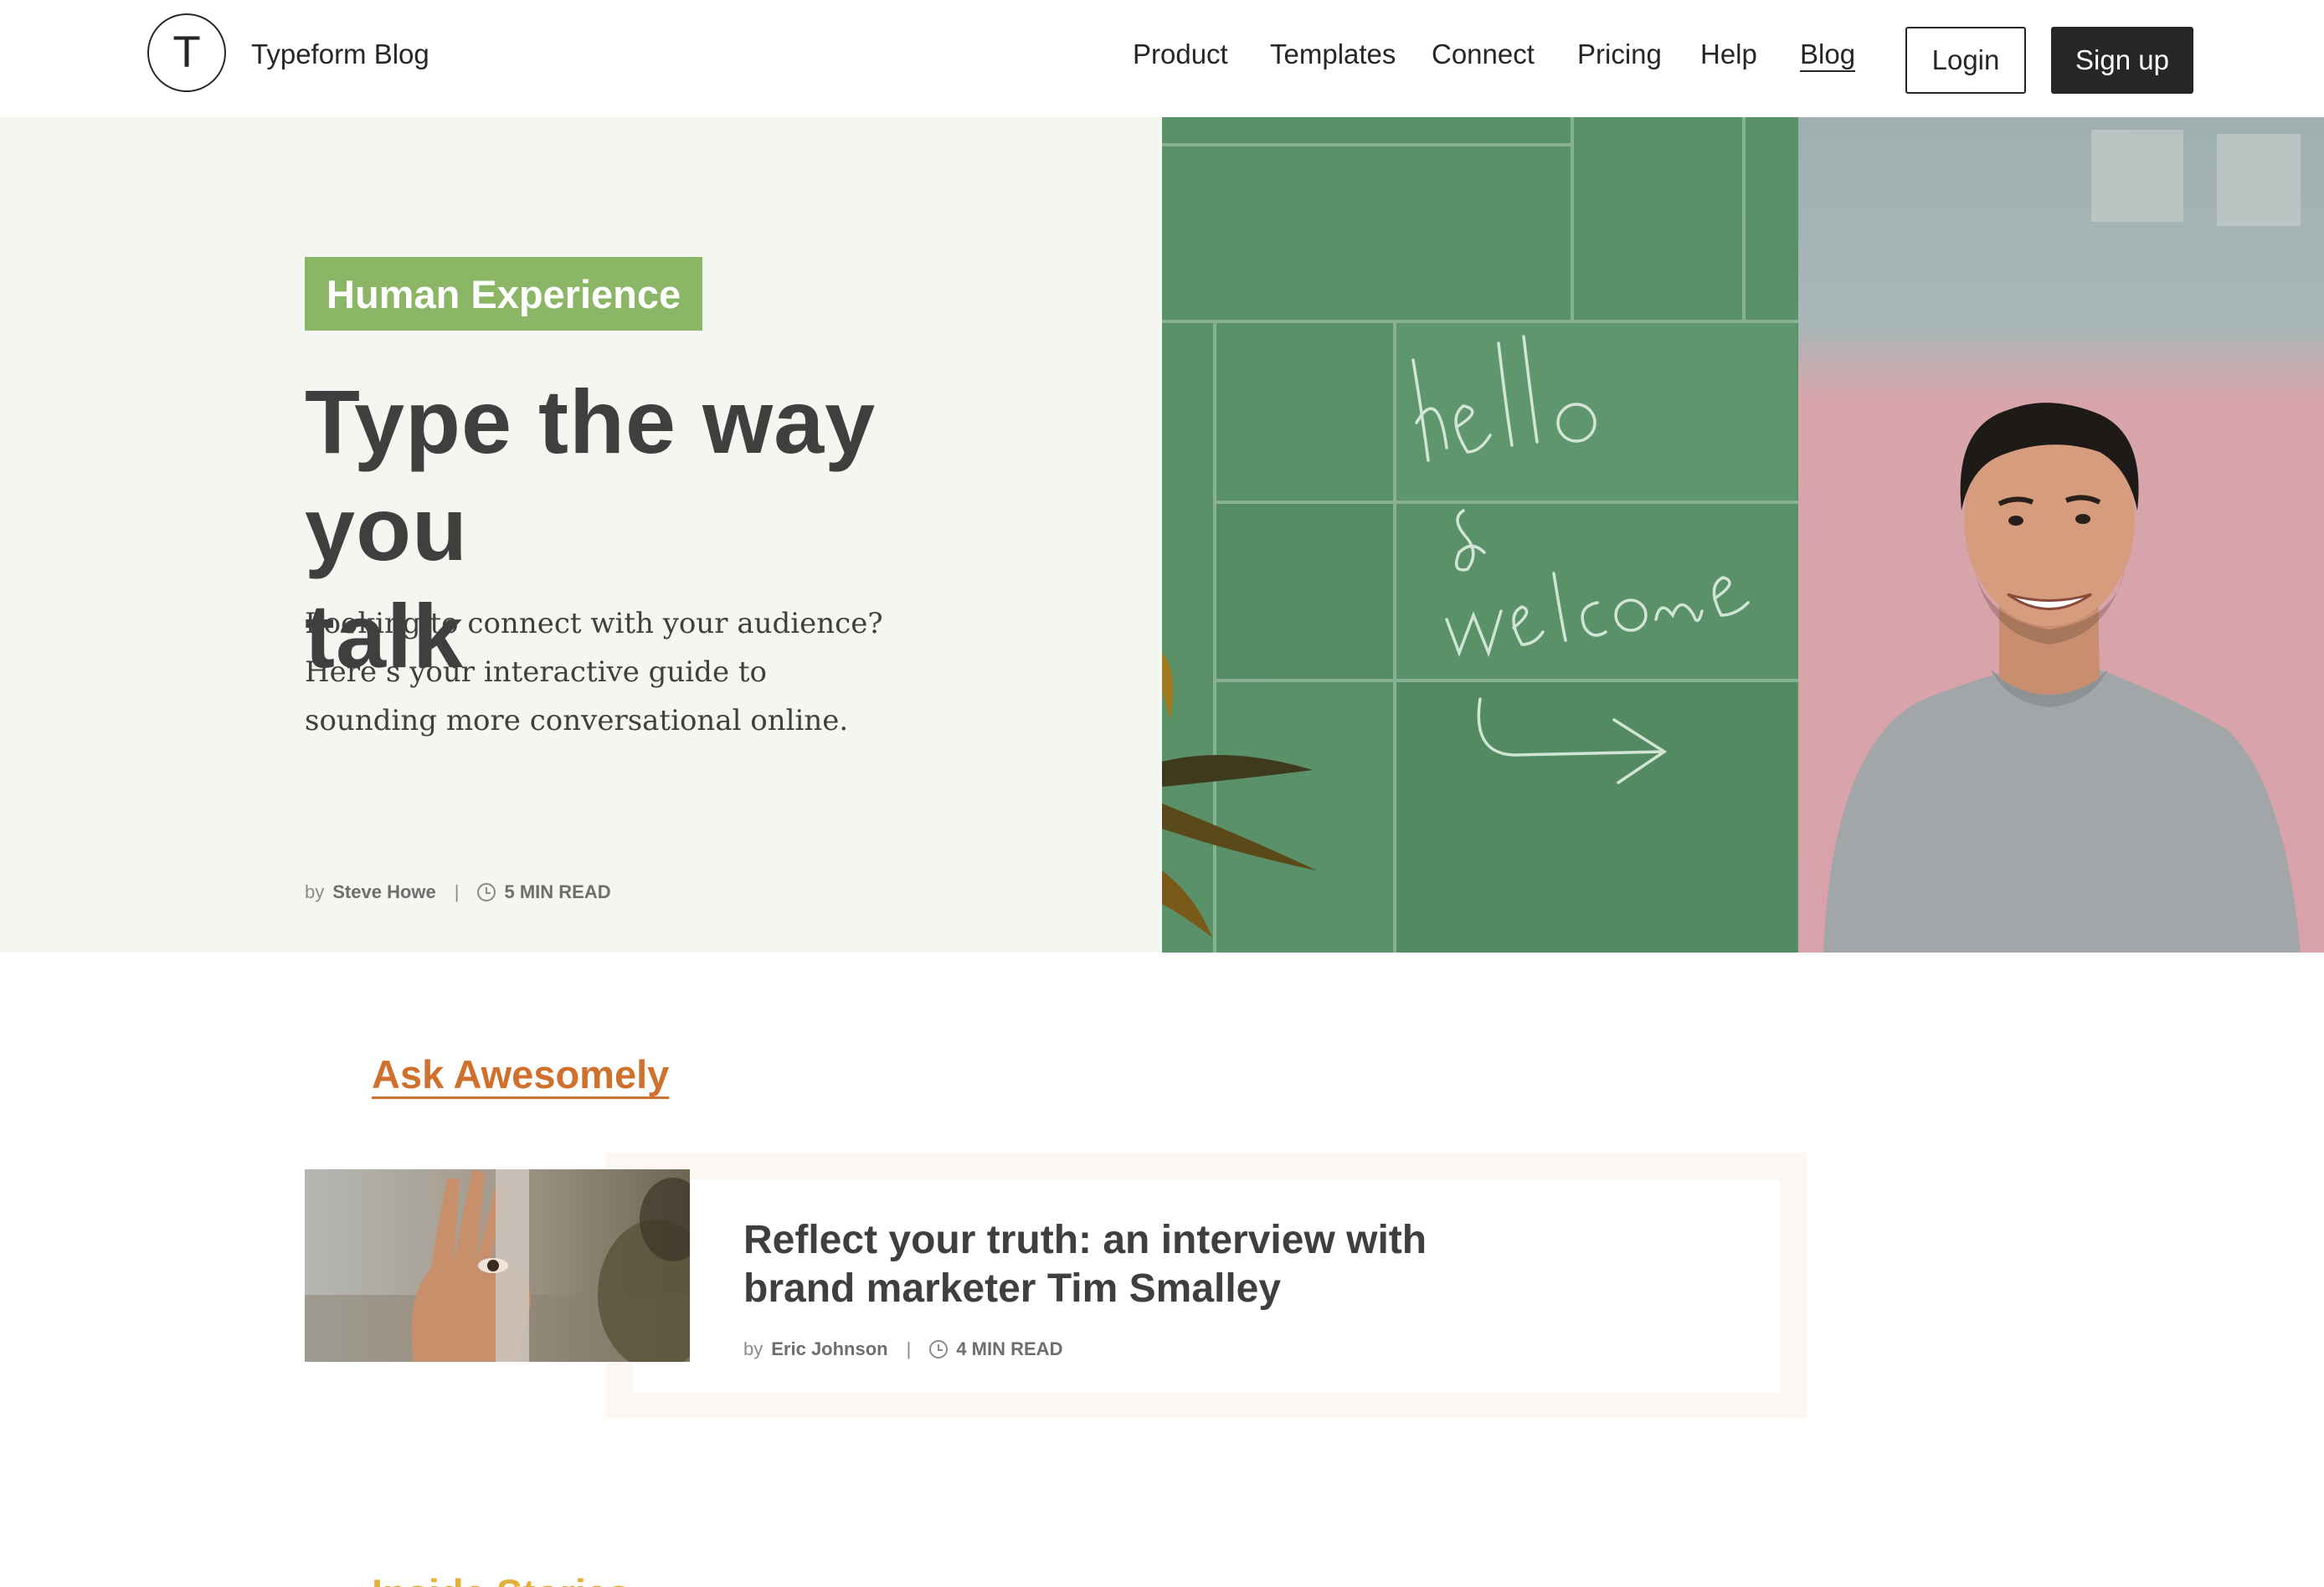 The height and width of the screenshot is (1587, 2324). I want to click on category-badge: Human Experience, so click(504, 294).